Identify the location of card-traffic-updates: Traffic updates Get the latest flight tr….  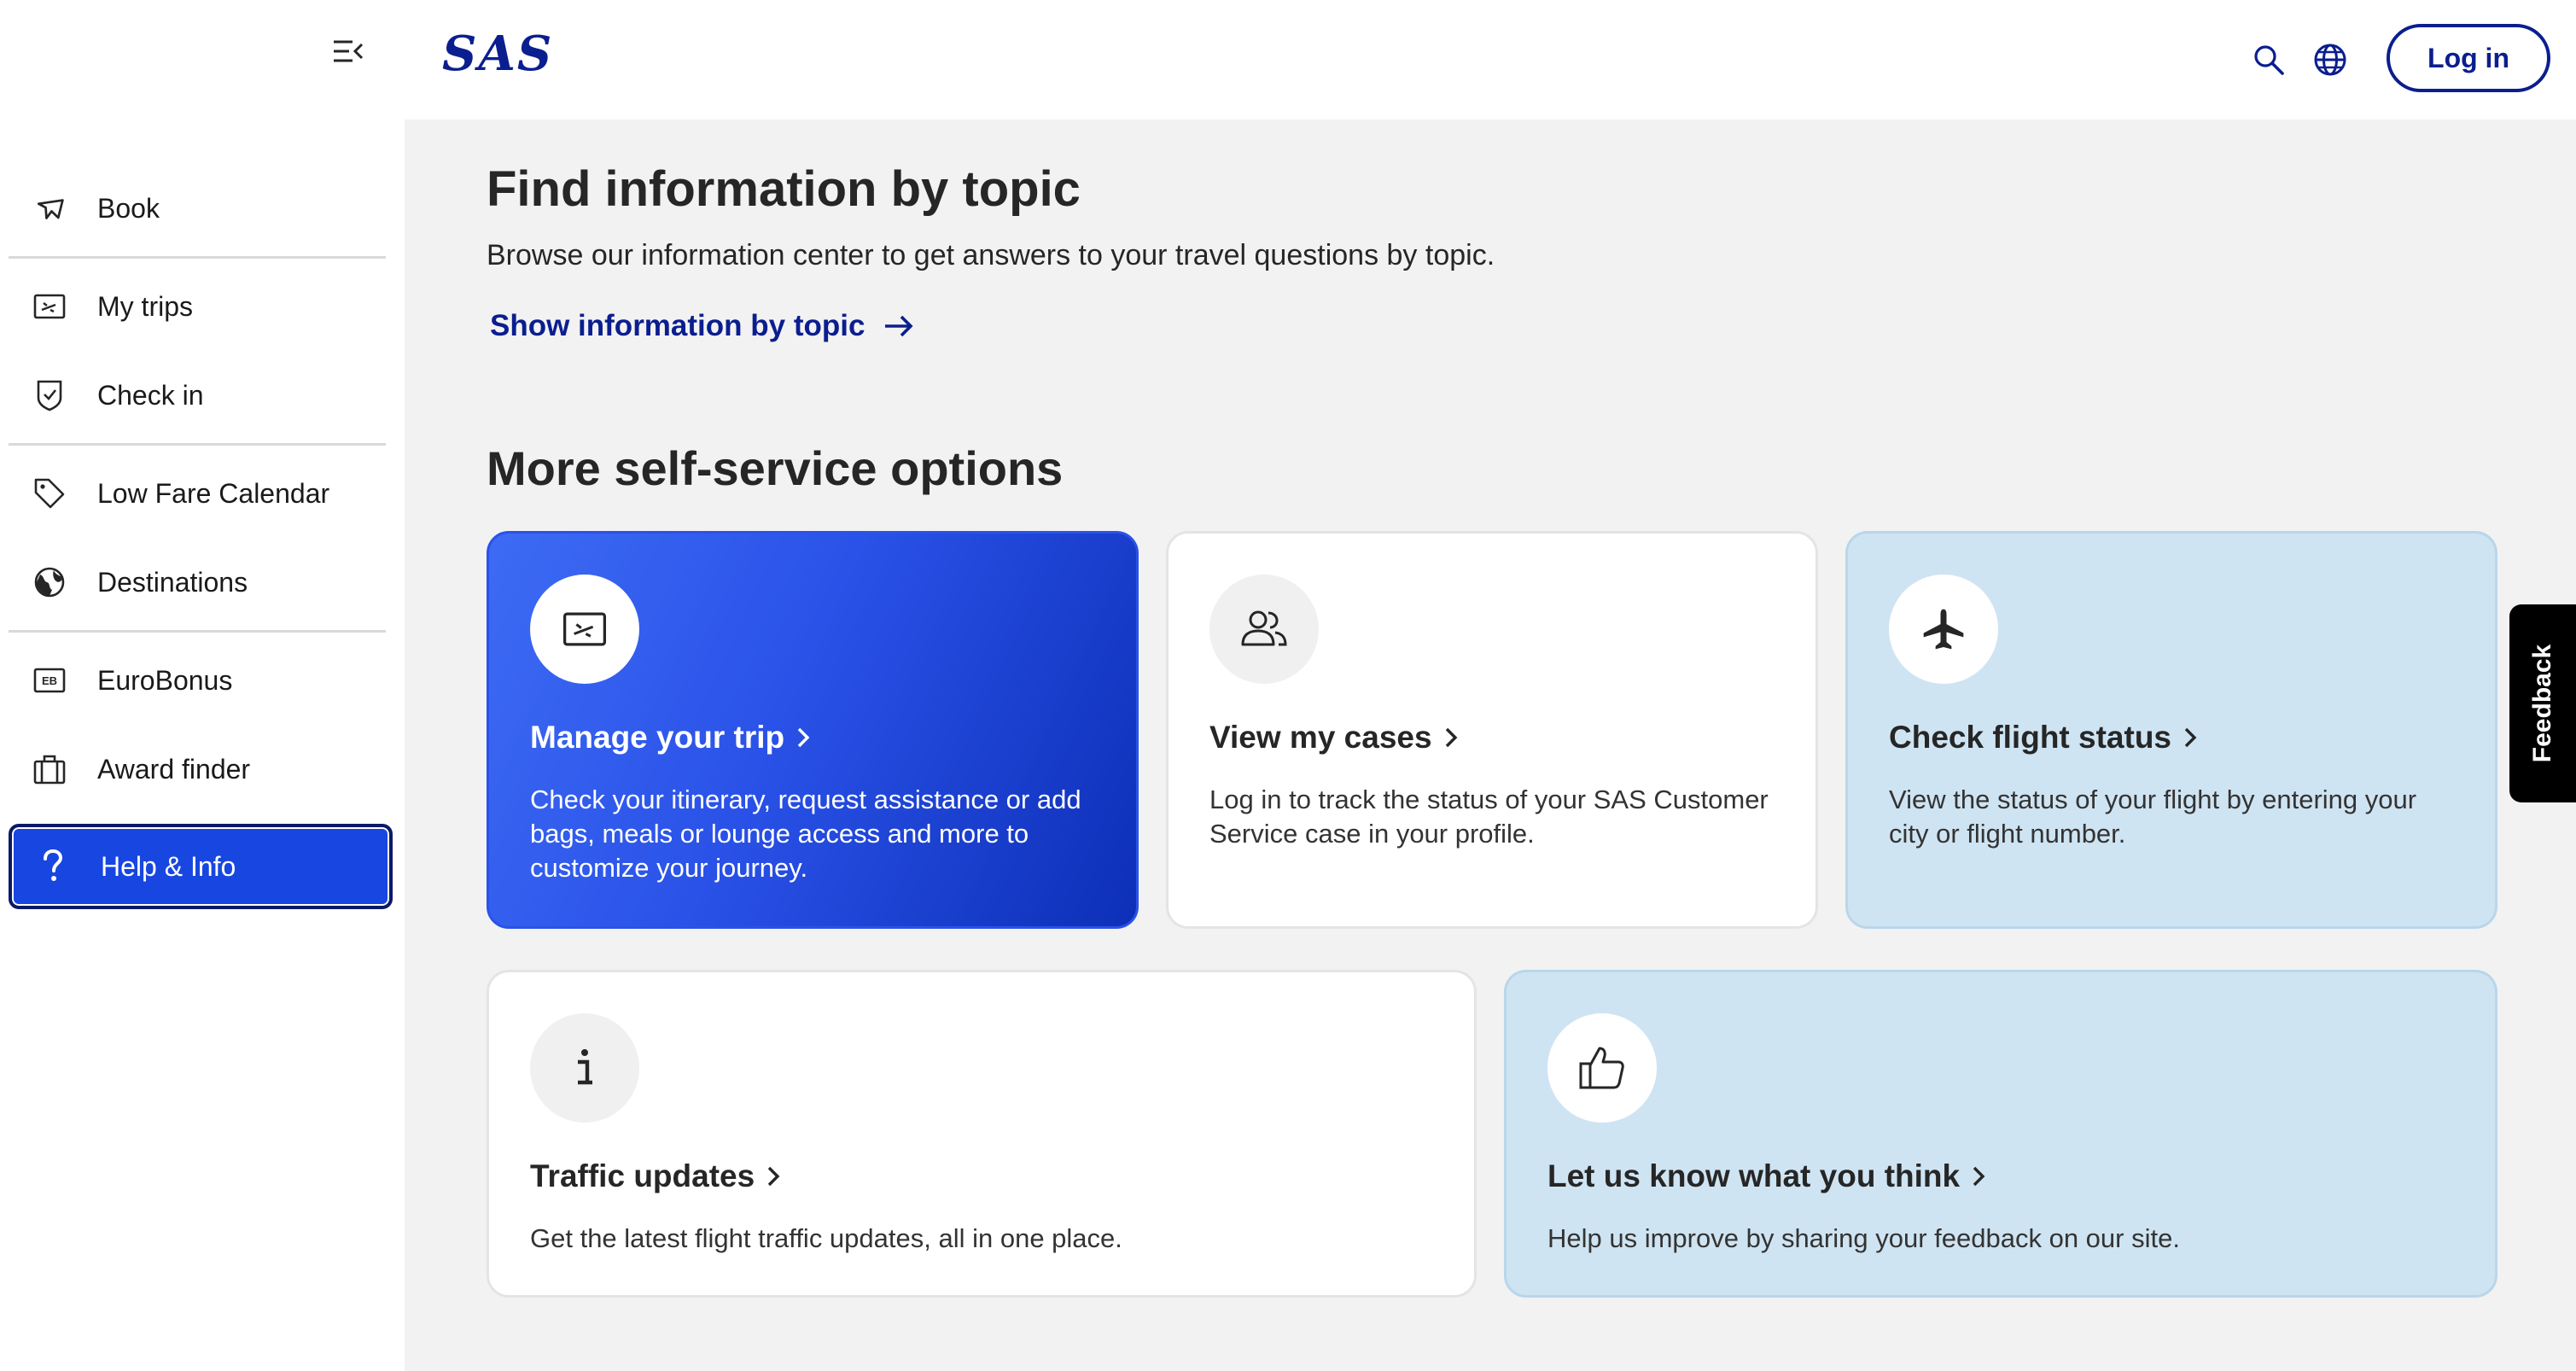
(982, 1134).